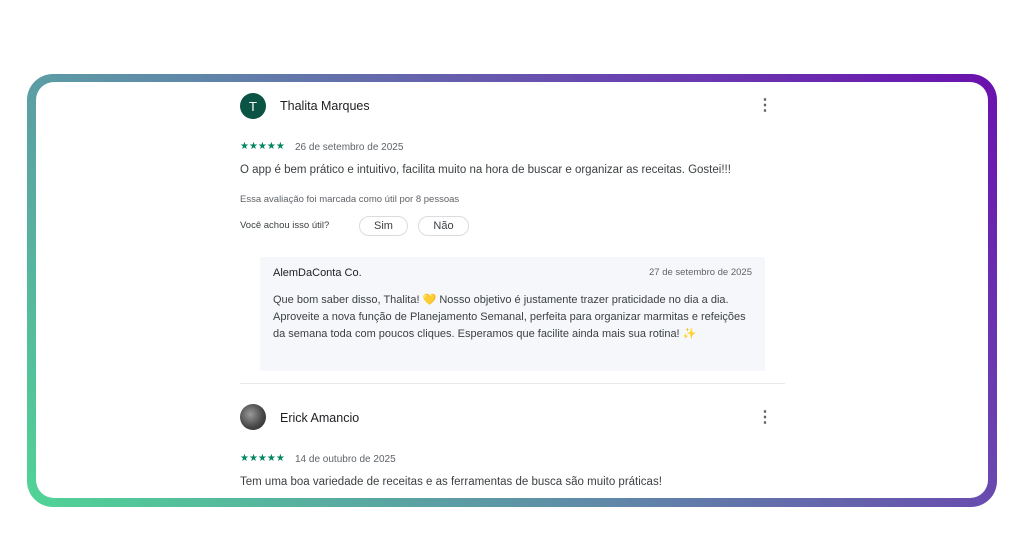 The width and height of the screenshot is (1024, 536). Describe the element at coordinates (317, 273) in the screenshot. I see `developer-name: AlemDaConta Co.` at that location.